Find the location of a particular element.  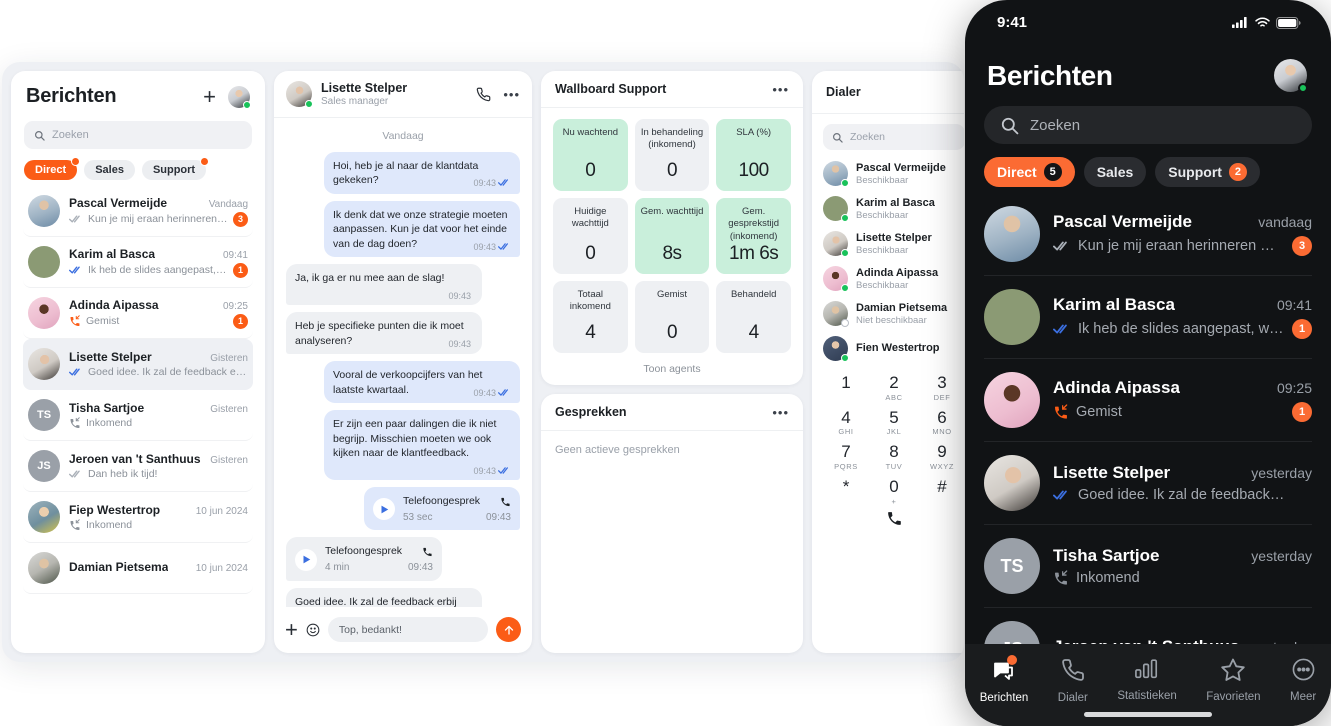

conversation-list-item: Fiep Westertrop 10 jun 2024 Inkomend is located at coordinates (138, 517).